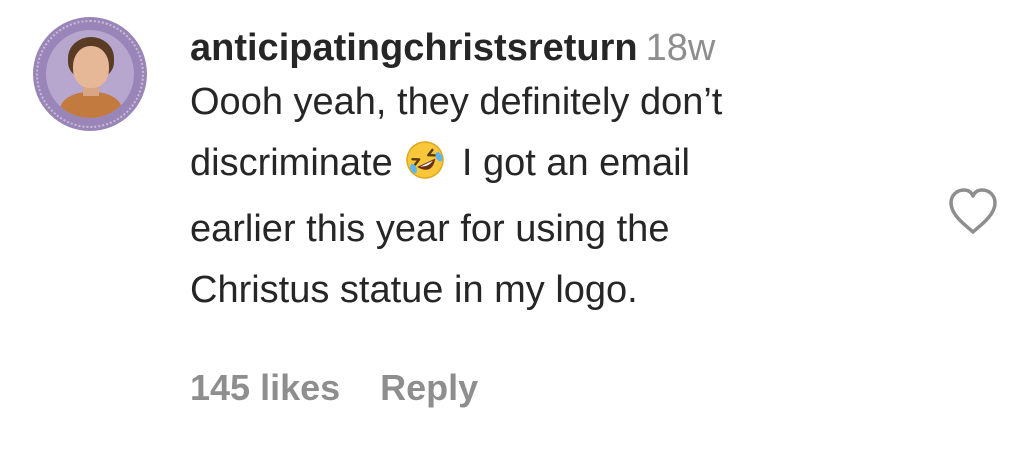 The width and height of the screenshot is (1024, 461). I want to click on comment-text-fragment: I got an email, so click(575, 163).